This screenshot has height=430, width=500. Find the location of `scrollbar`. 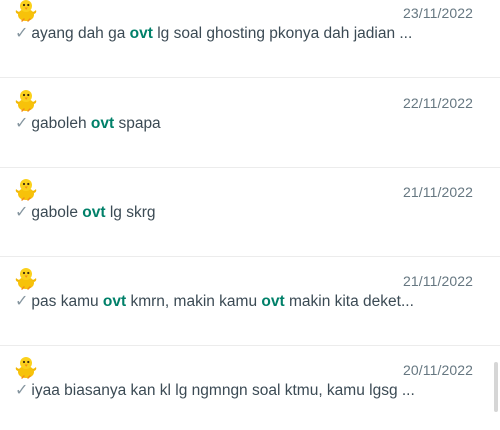

scrollbar is located at coordinates (496, 387).